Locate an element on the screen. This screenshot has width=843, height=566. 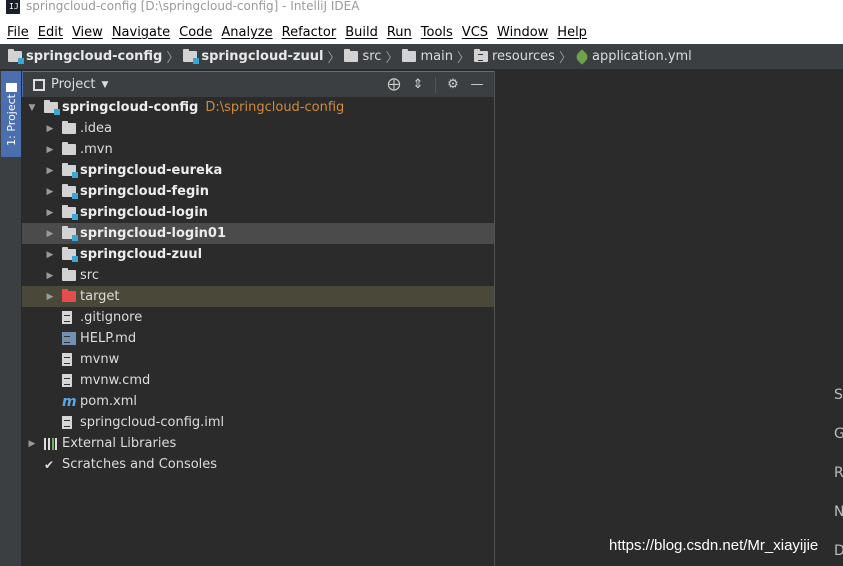
breadcrumb-item-src: src is located at coordinates (362, 56).